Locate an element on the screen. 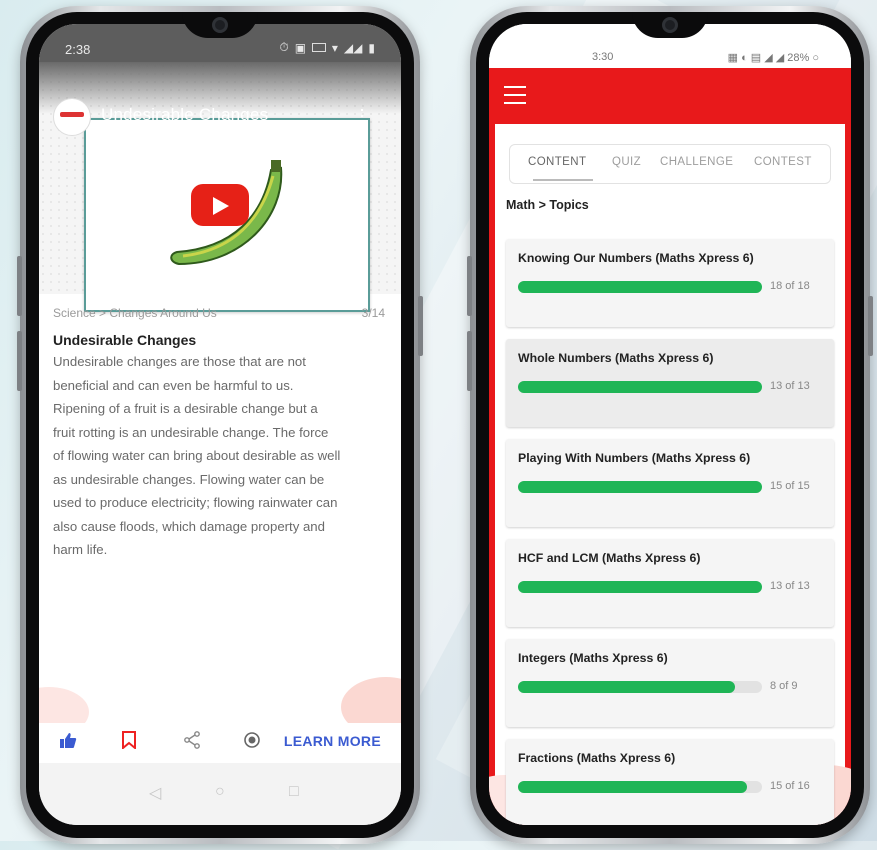 Image resolution: width=877 pixels, height=850 pixels. action-bar: LEARN MORE is located at coordinates (220, 743).